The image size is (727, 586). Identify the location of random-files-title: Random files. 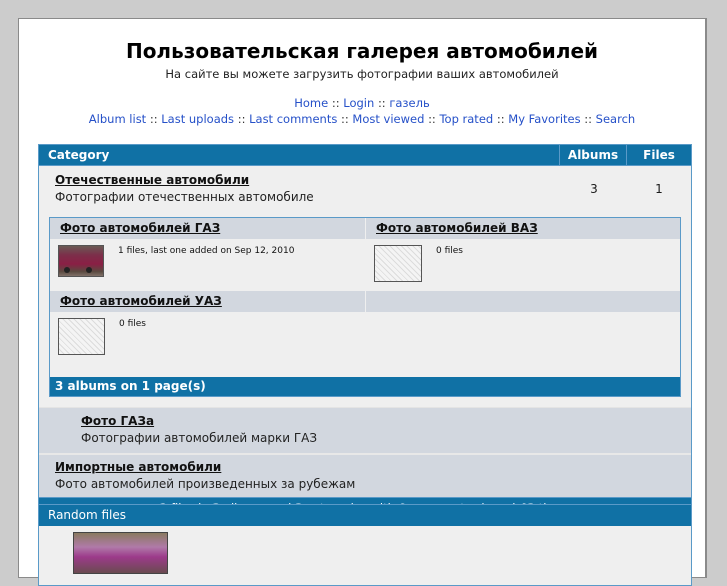
(365, 515).